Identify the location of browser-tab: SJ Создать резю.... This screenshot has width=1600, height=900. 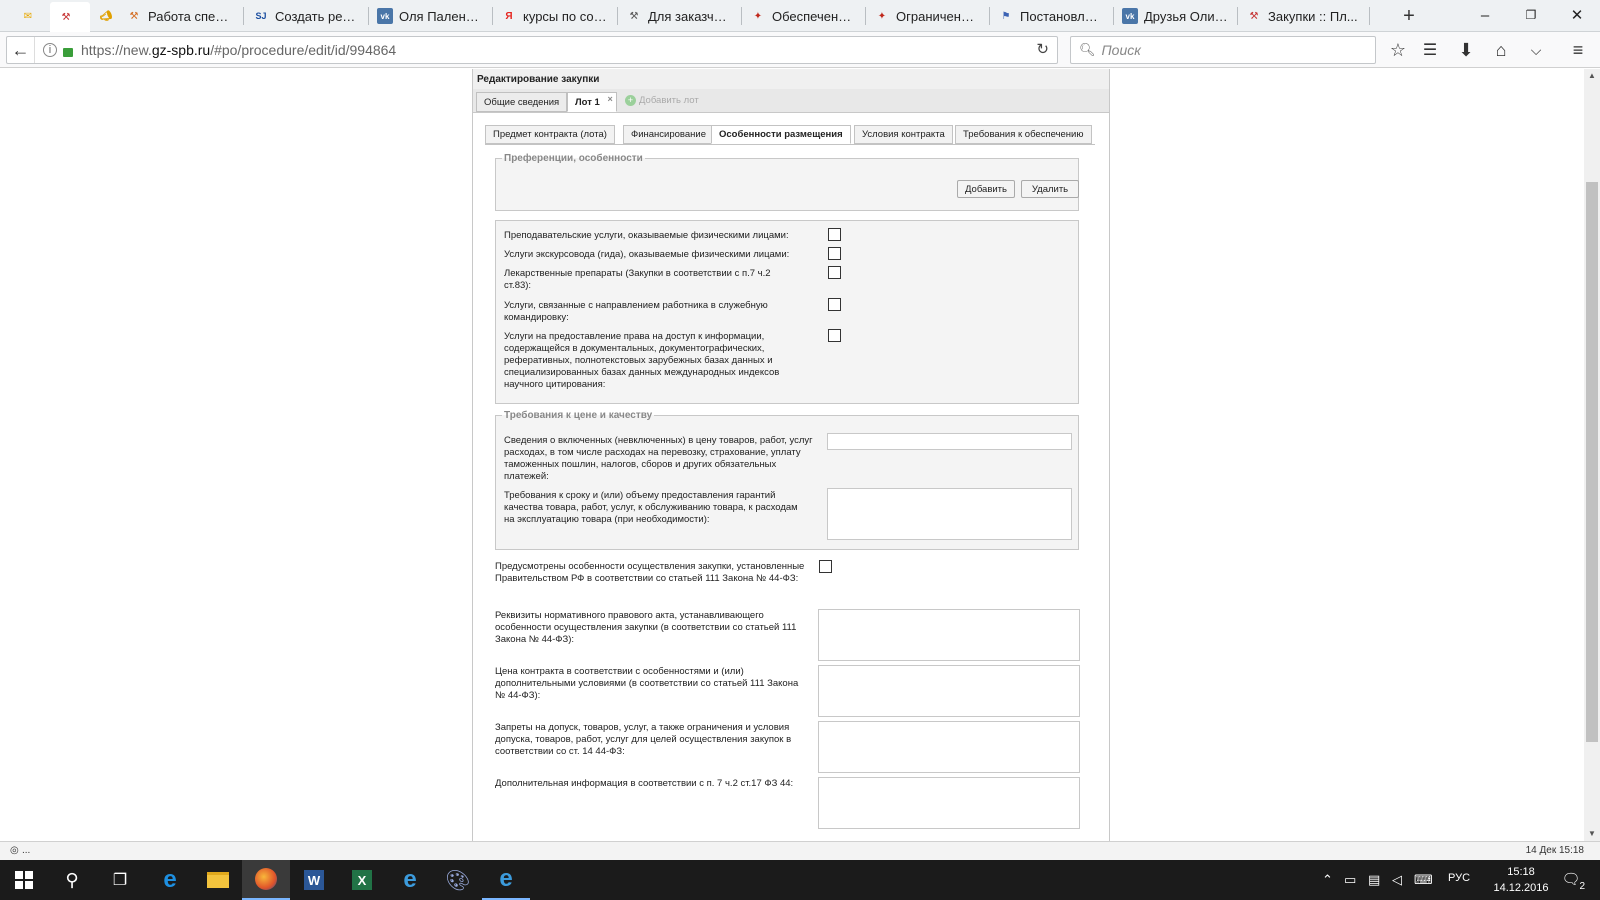
(306, 16).